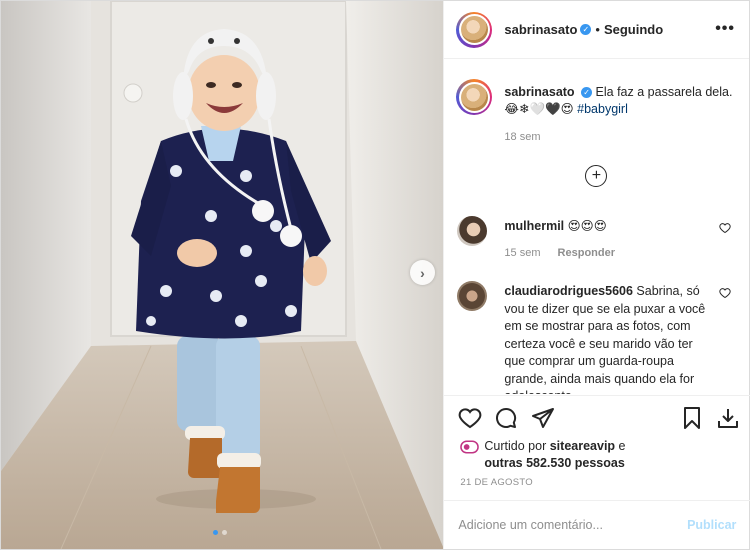 This screenshot has height=550, width=750. What do you see at coordinates (474, 97) in the screenshot?
I see `caption-avatar` at bounding box center [474, 97].